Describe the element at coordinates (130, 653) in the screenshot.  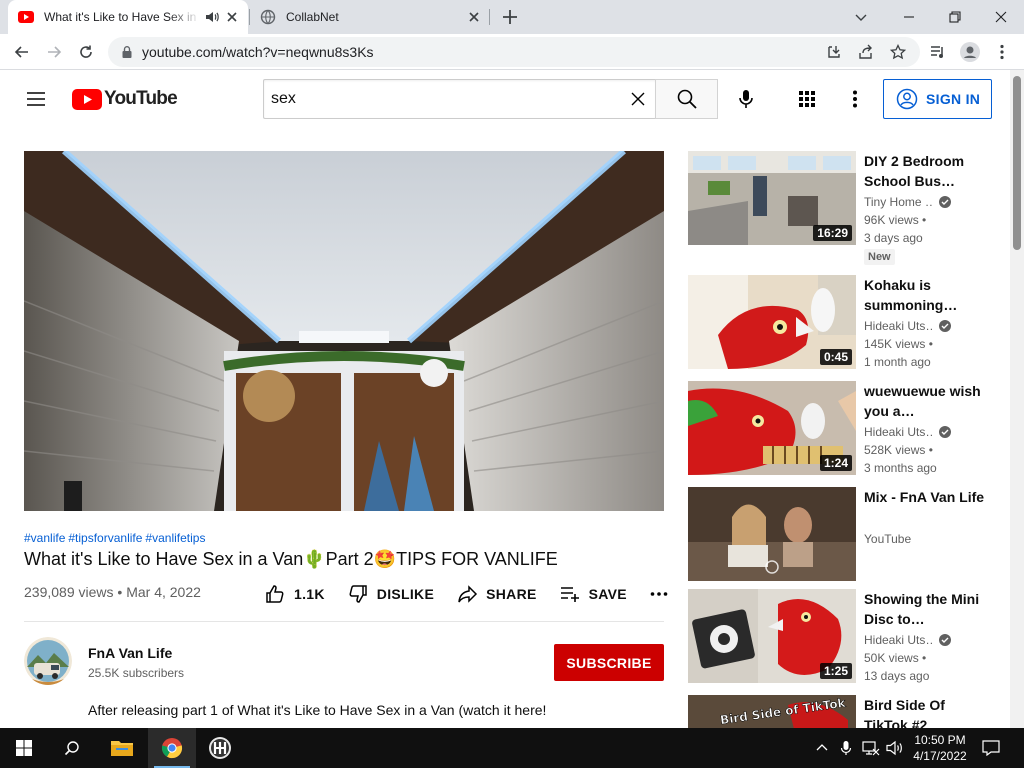
I see `channel-name: FnA Van Life` at that location.